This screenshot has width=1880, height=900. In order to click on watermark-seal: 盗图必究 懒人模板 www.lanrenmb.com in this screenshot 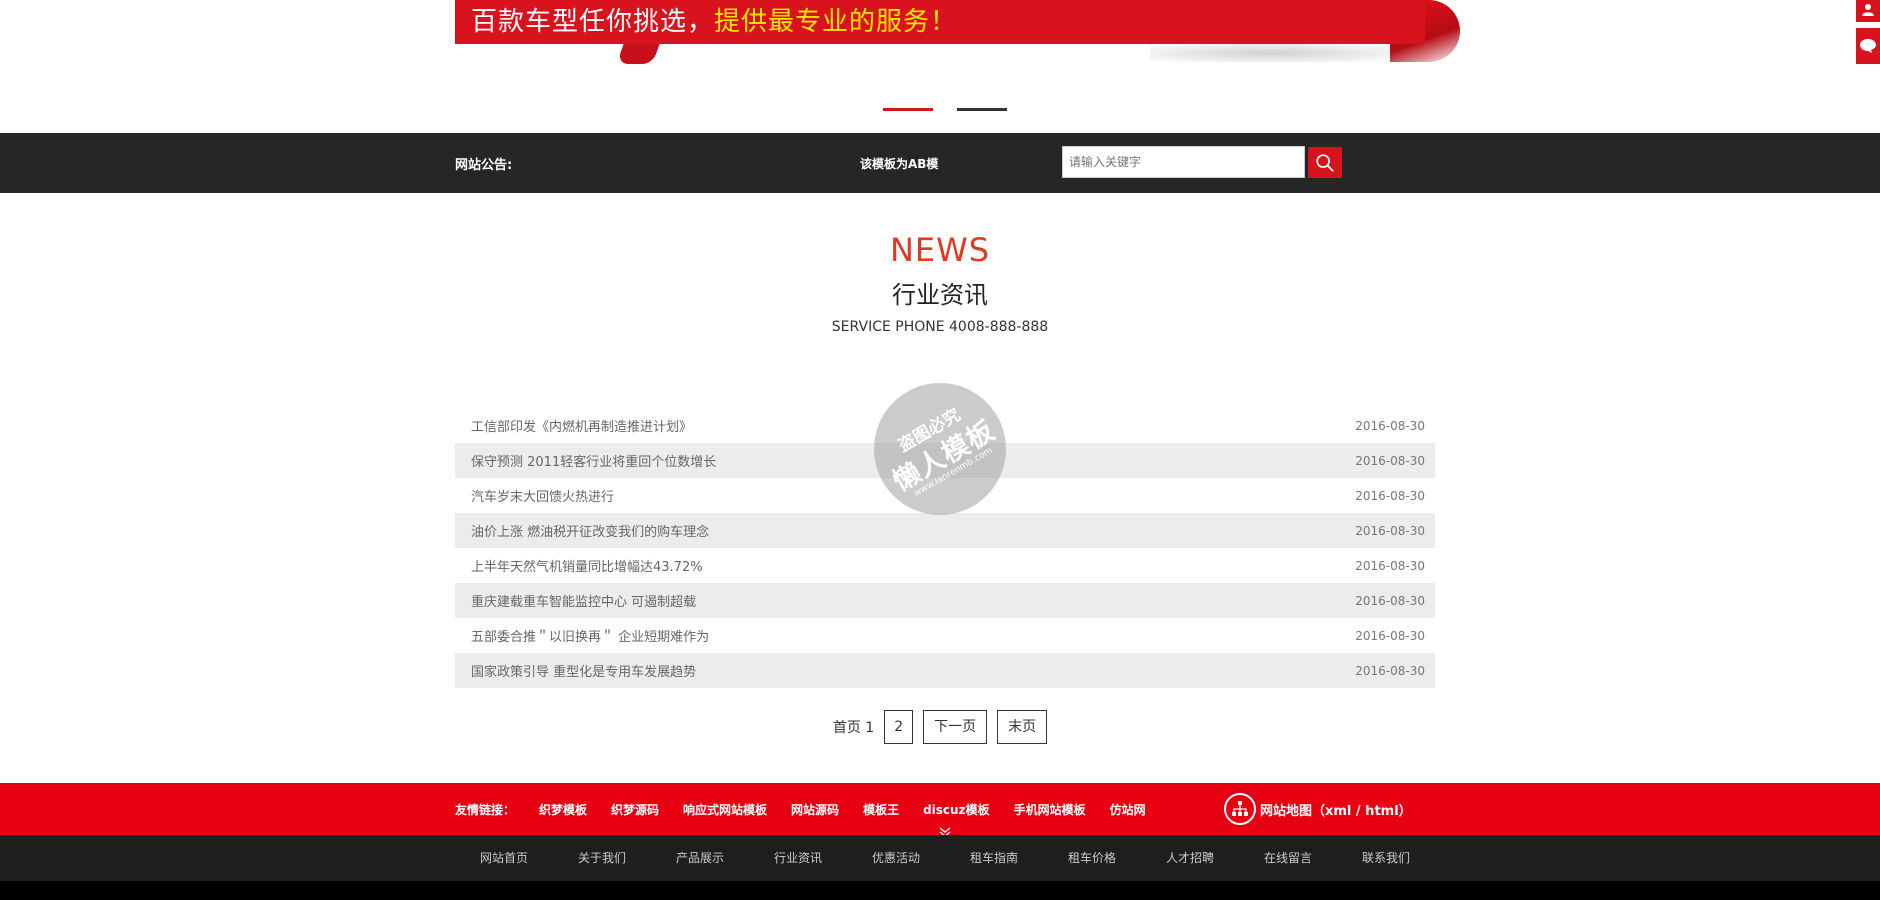, I will do `click(940, 449)`.